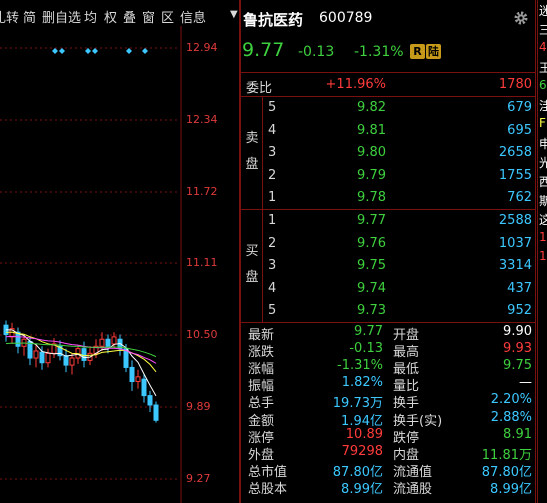 The height and width of the screenshot is (503, 547). I want to click on order-price: 9.76, so click(371, 243).